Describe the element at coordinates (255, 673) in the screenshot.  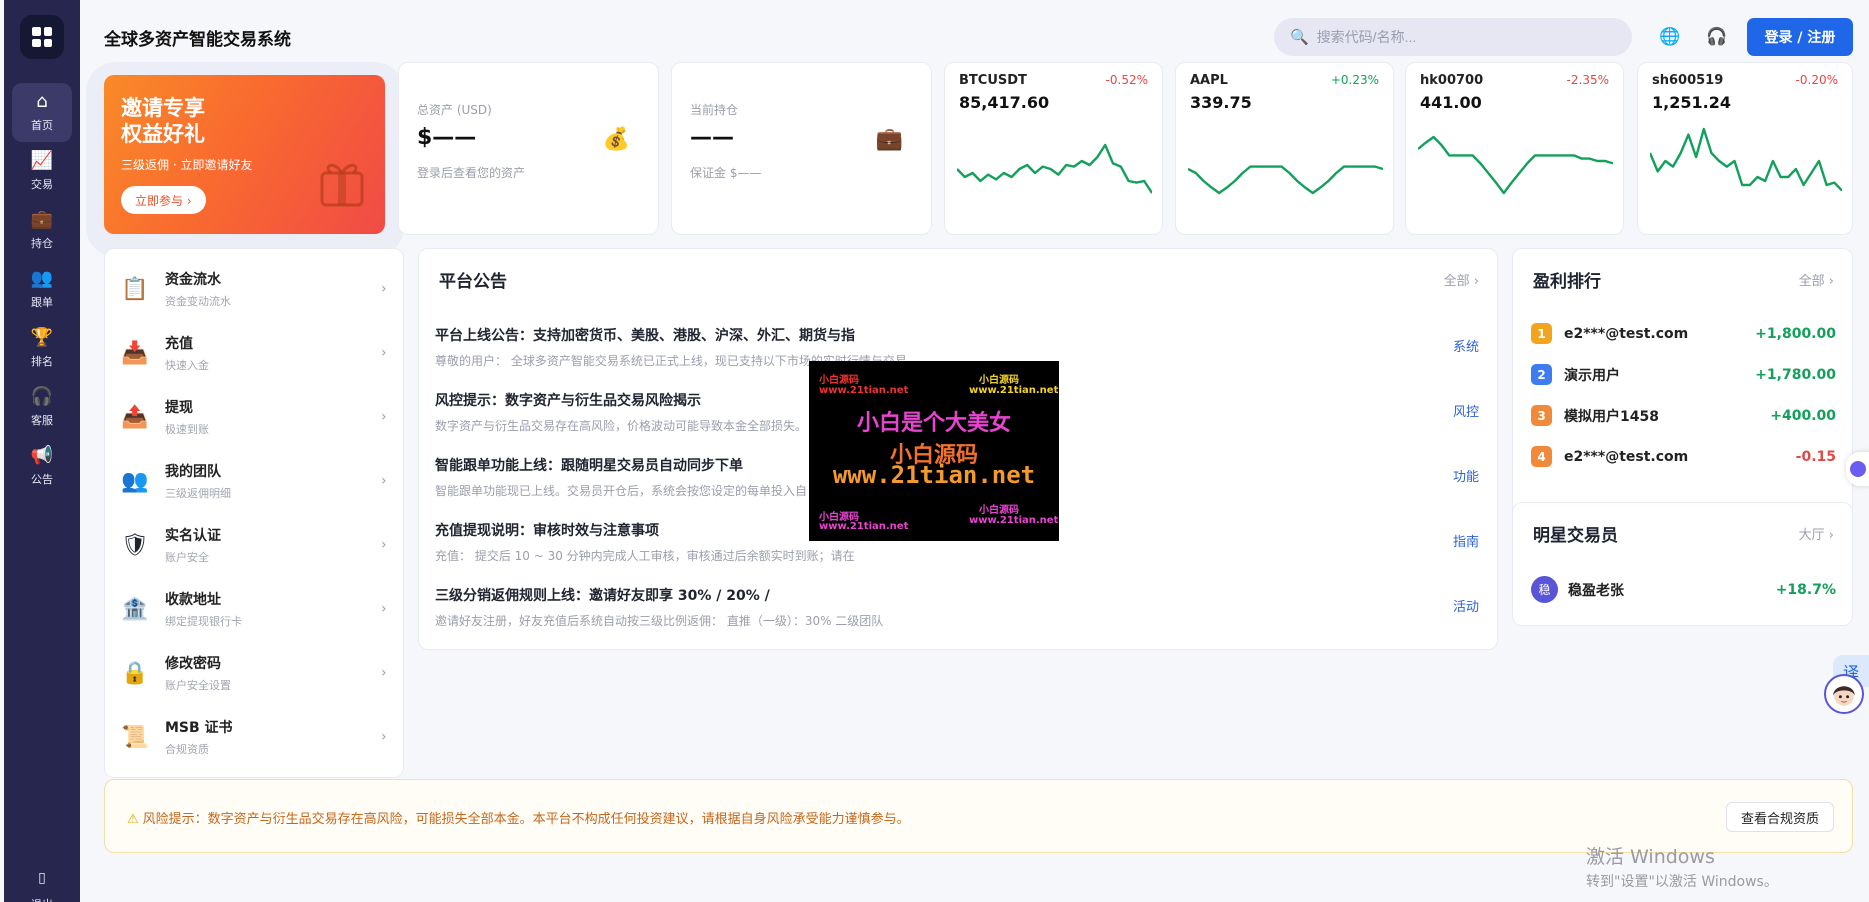
I see `menu-item: 🔒 修改密码 账户安全设置 ›` at that location.